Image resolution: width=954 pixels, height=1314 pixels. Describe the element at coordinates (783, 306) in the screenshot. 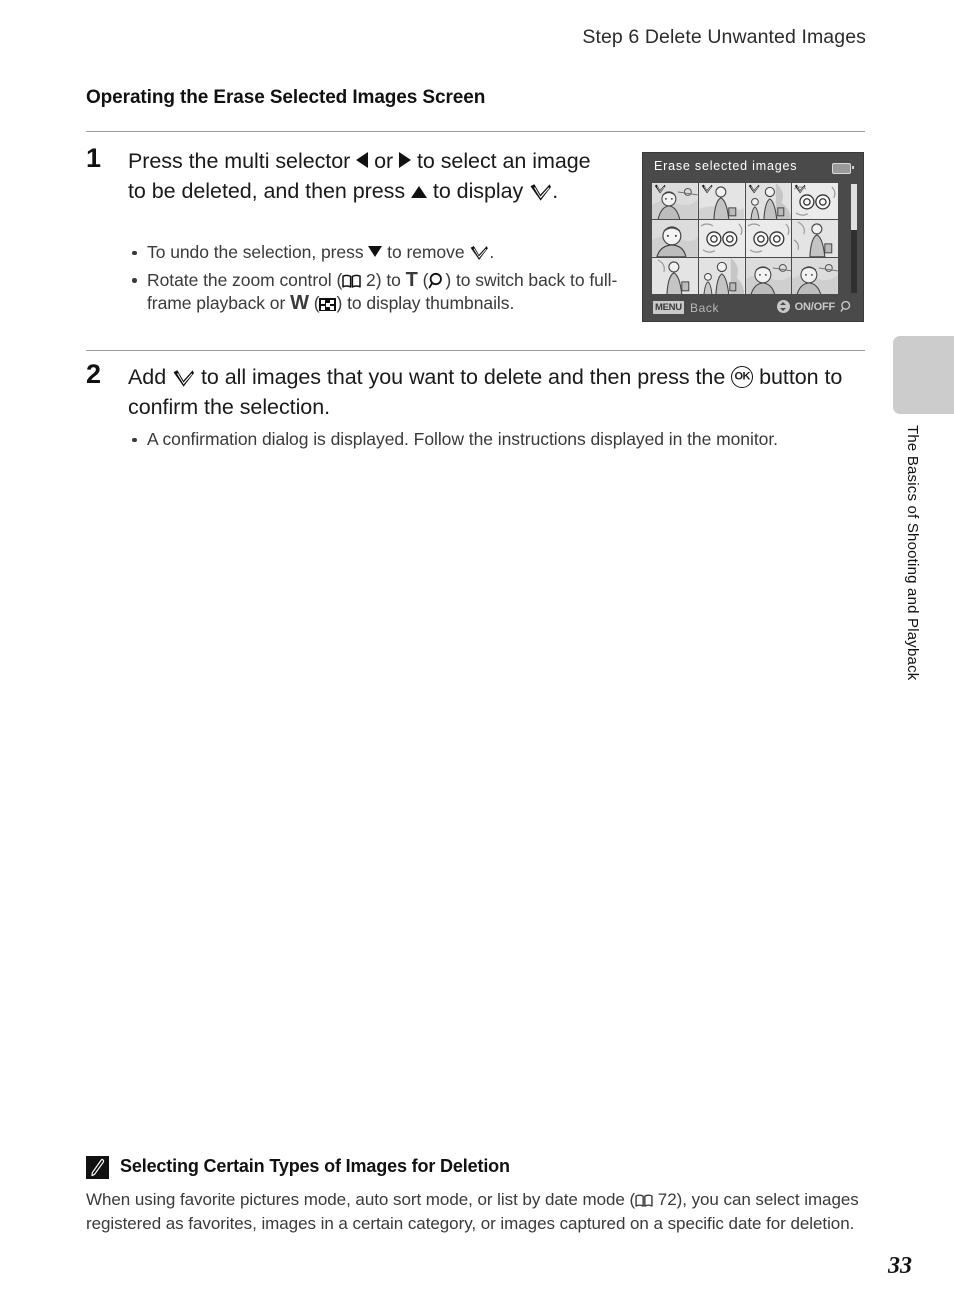

I see `multi-selector-icon` at that location.